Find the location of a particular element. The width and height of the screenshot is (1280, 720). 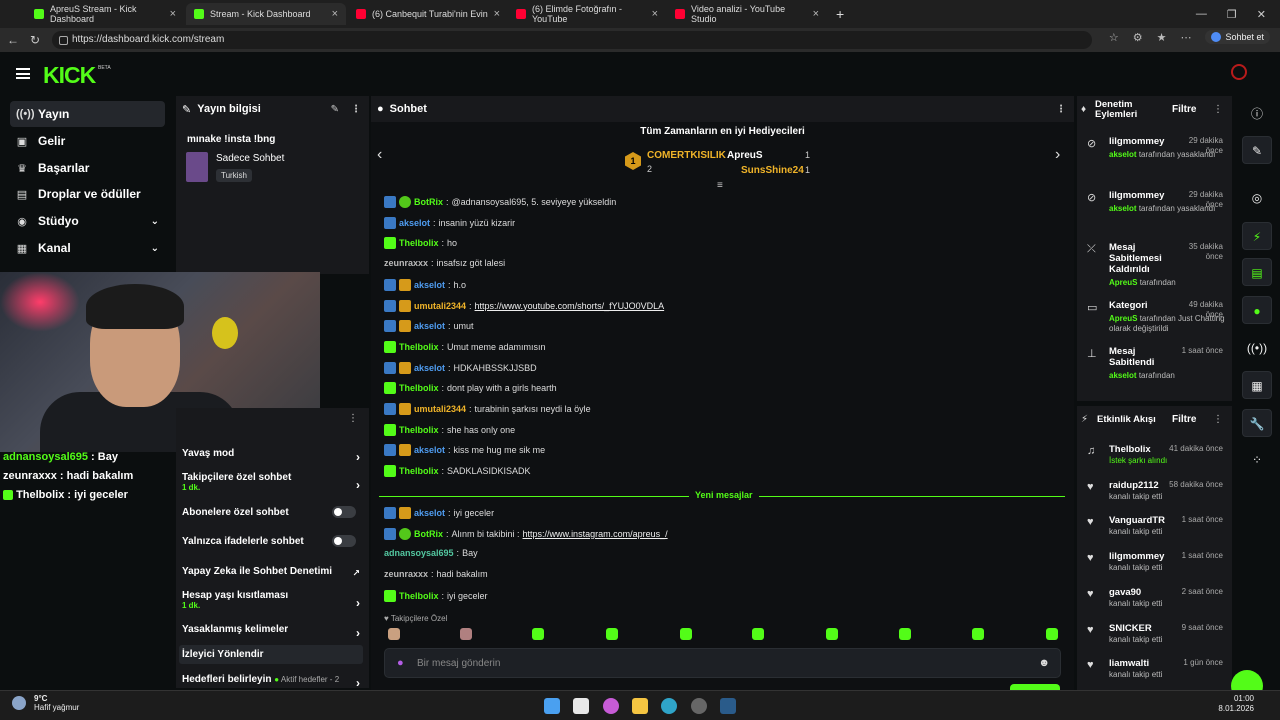

subscribers-only-toggle is located at coordinates (344, 512).